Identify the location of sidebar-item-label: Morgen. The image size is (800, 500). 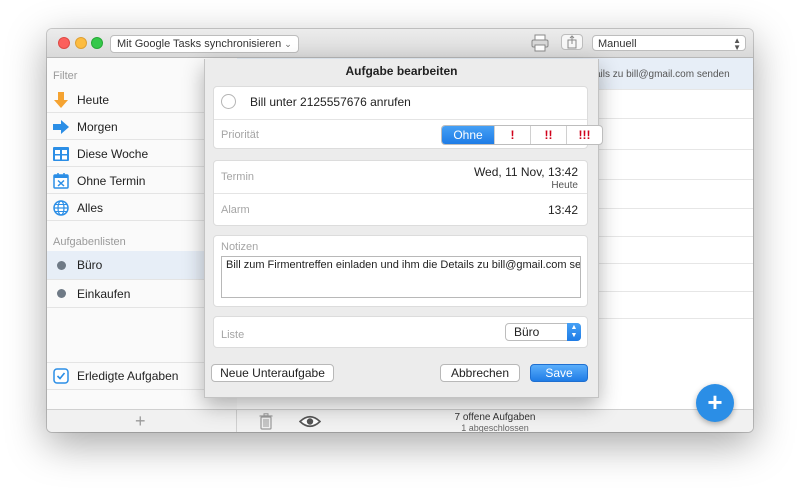
(97, 126).